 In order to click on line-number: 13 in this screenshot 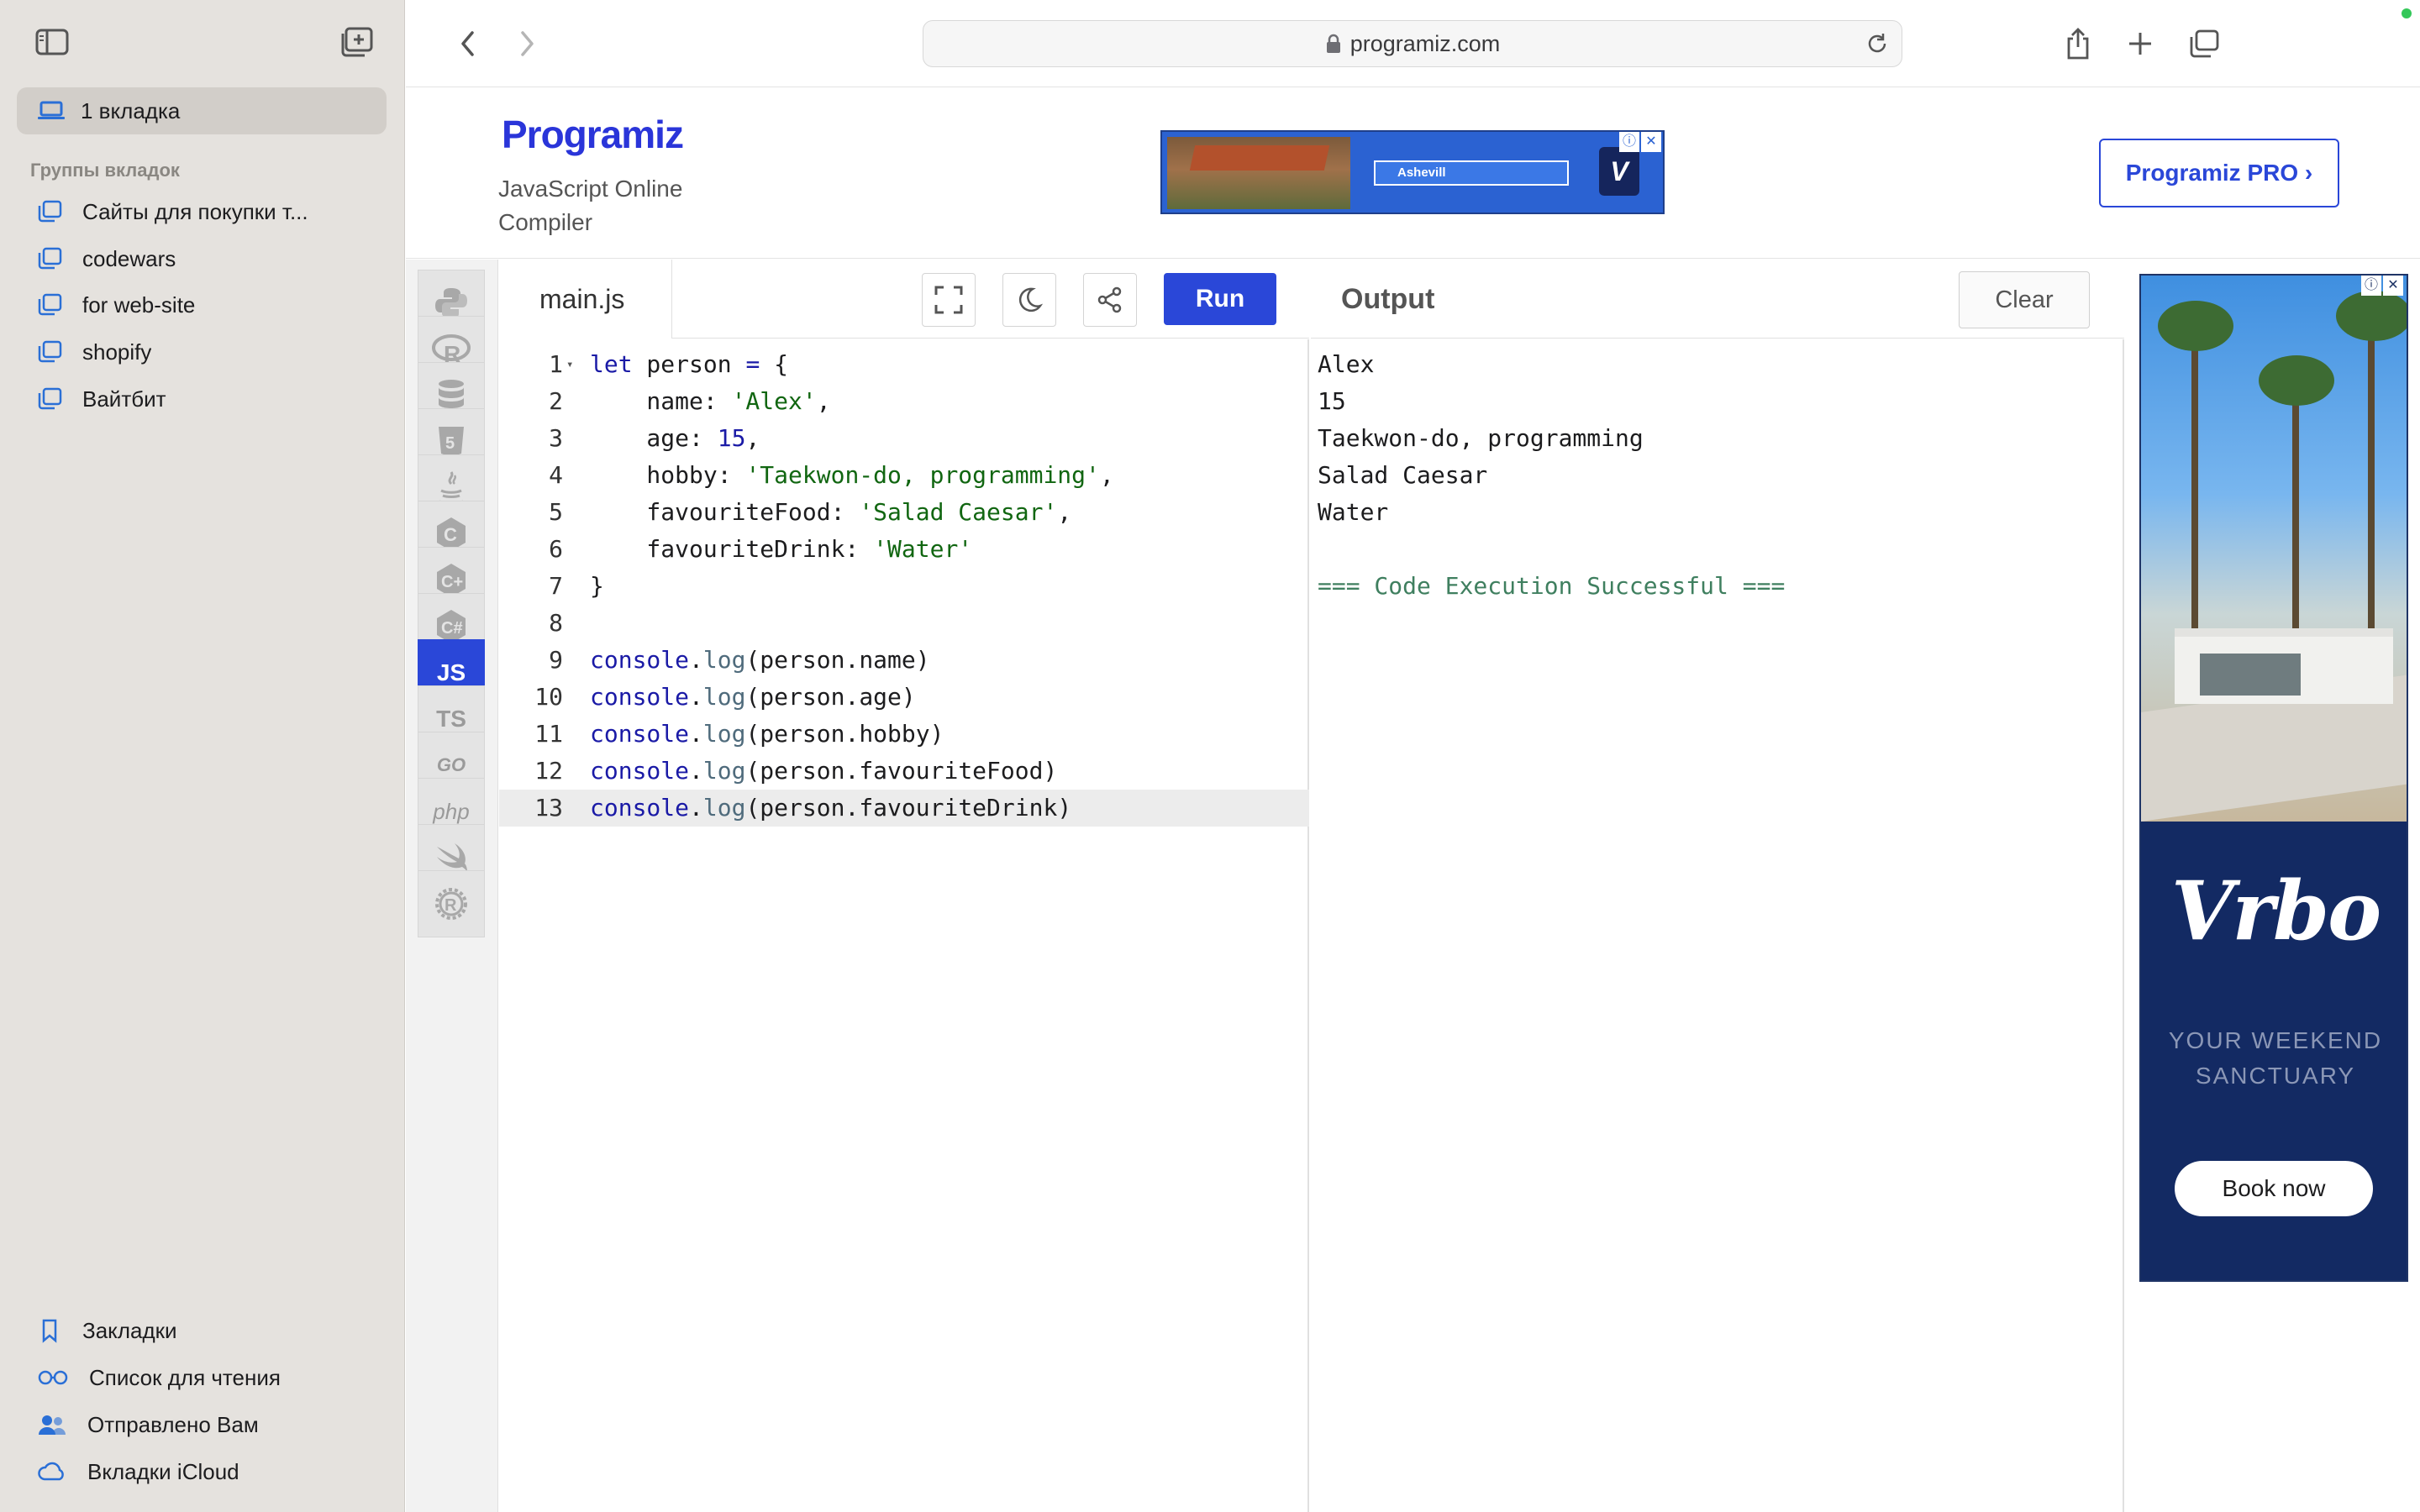, I will do `click(548, 808)`.